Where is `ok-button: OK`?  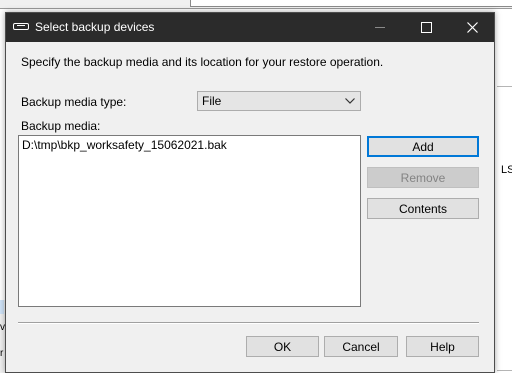
ok-button: OK is located at coordinates (282, 346).